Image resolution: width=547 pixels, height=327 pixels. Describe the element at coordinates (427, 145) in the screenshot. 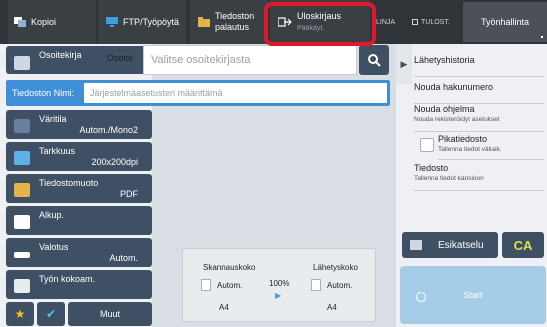

I see `quick-file-checkbox` at that location.